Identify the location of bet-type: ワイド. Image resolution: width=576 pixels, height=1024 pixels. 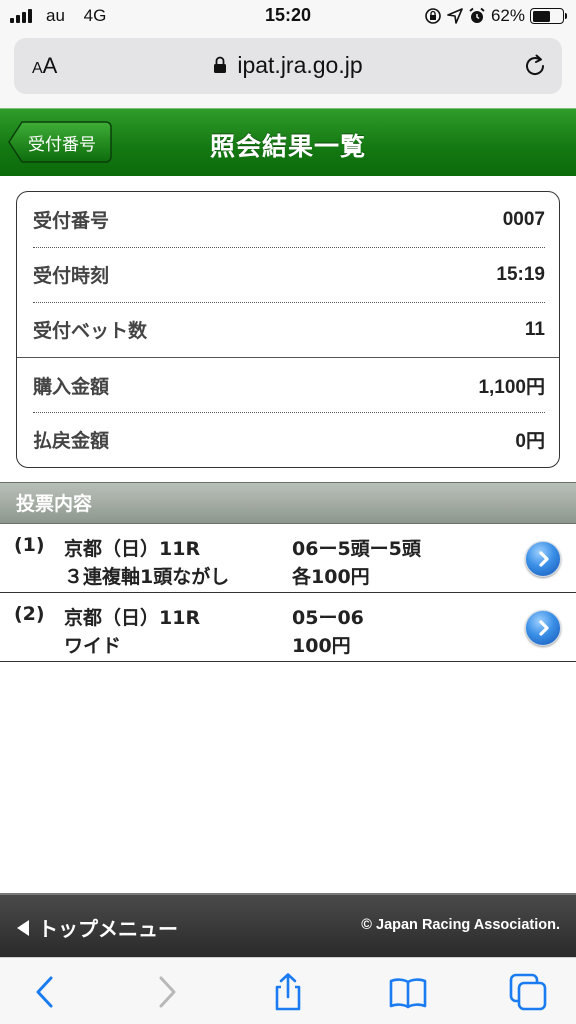
(93, 646).